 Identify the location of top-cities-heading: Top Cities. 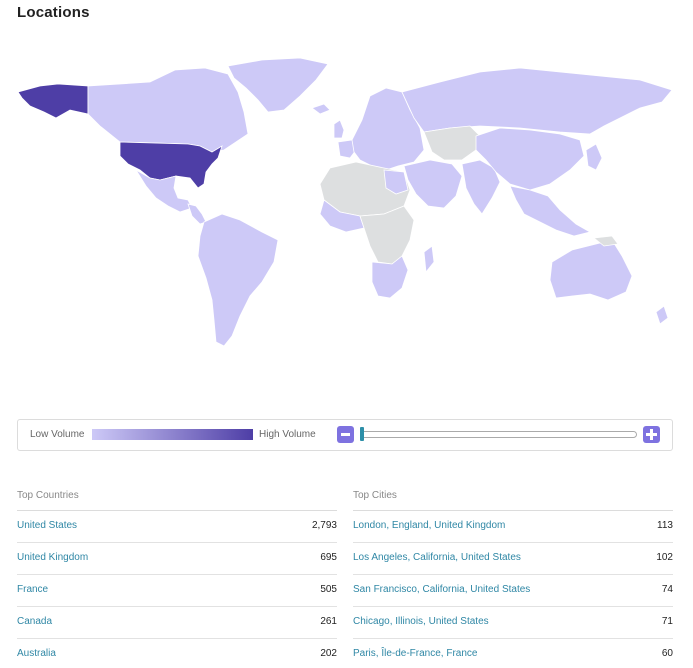
(513, 500).